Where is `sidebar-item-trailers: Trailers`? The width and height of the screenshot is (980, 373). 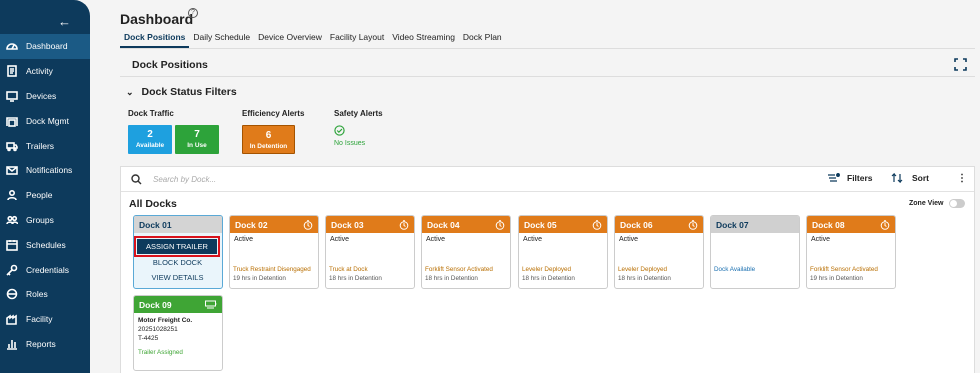 sidebar-item-trailers: Trailers is located at coordinates (45, 145).